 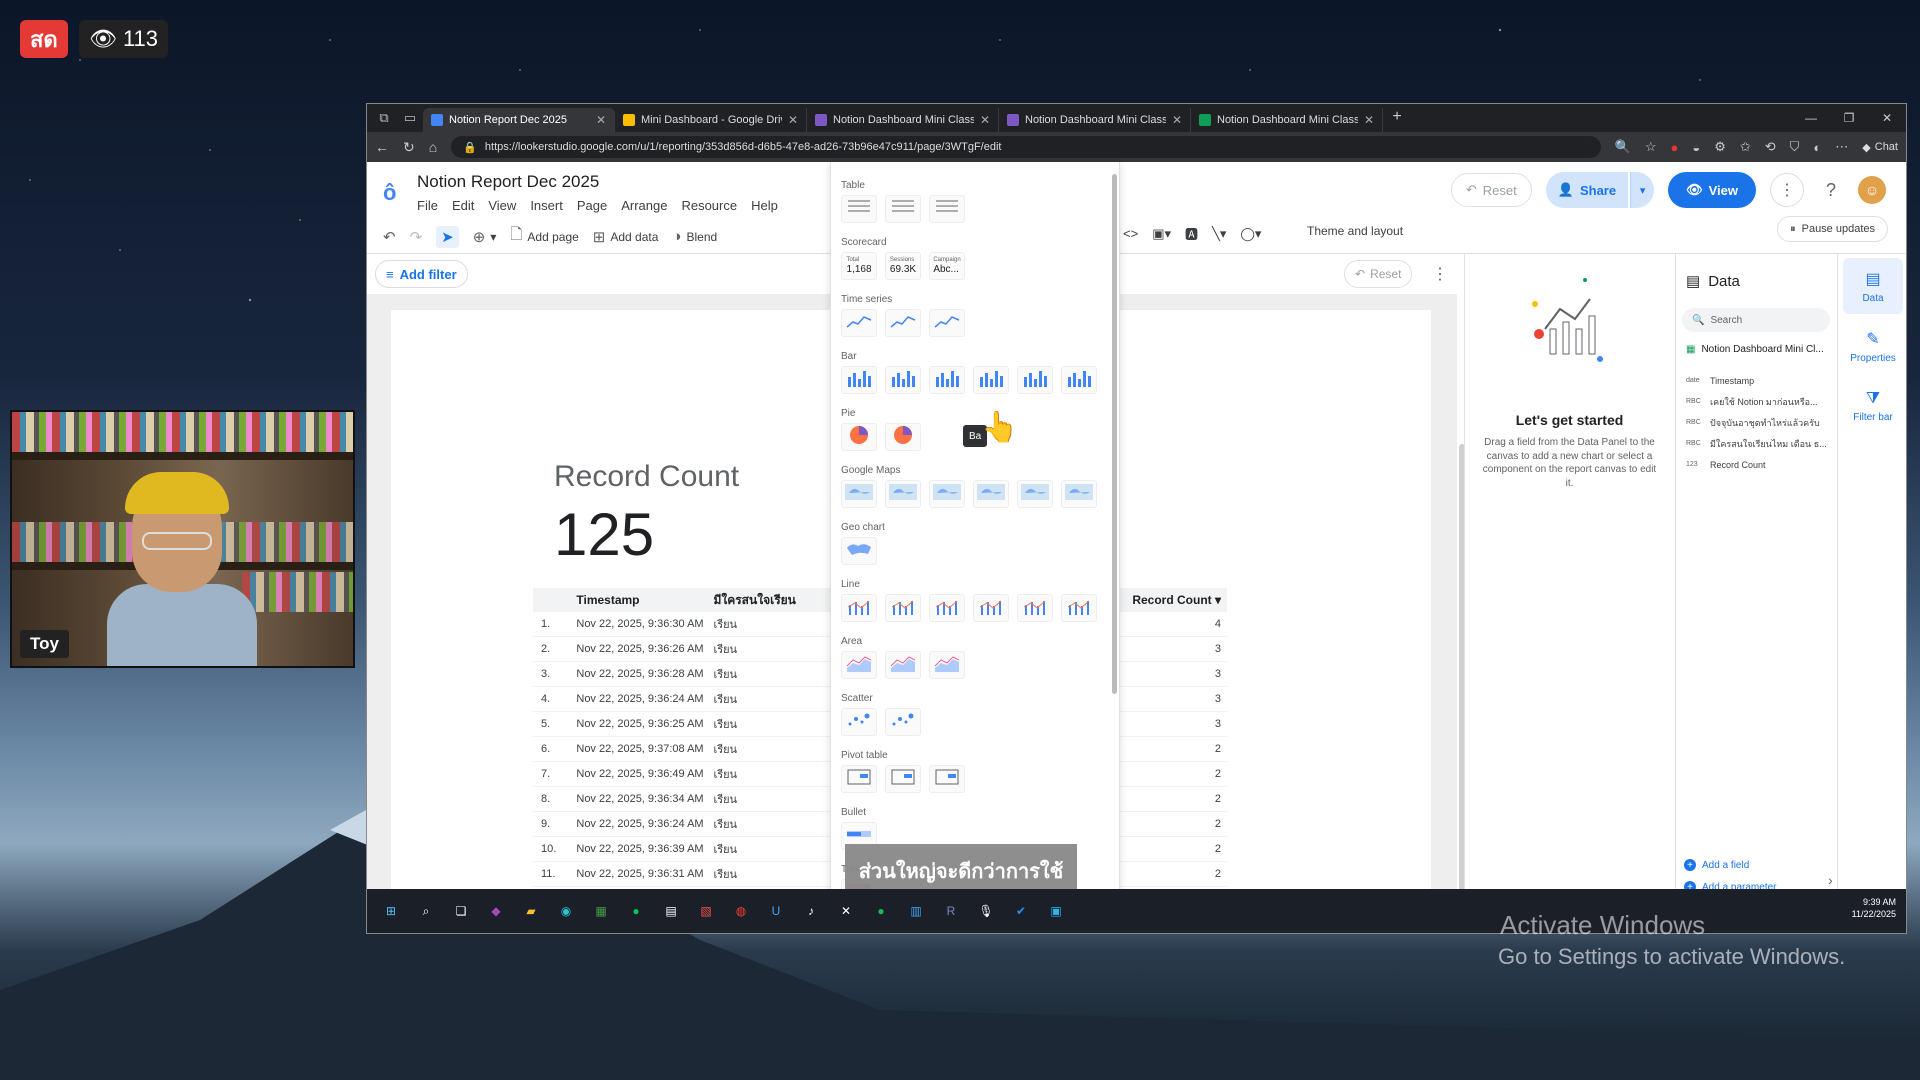 What do you see at coordinates (1756, 320) in the screenshot?
I see `data-search-input: 🔍 Search` at bounding box center [1756, 320].